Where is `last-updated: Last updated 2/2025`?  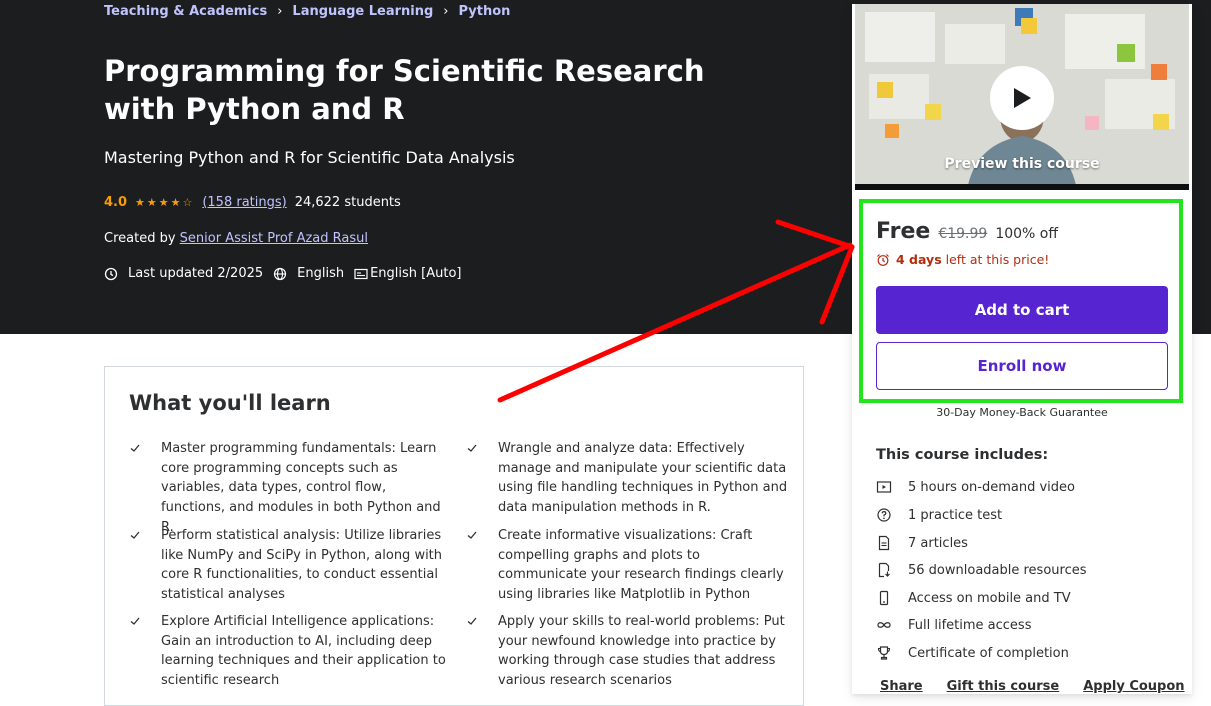 last-updated: Last updated 2/2025 is located at coordinates (183, 273).